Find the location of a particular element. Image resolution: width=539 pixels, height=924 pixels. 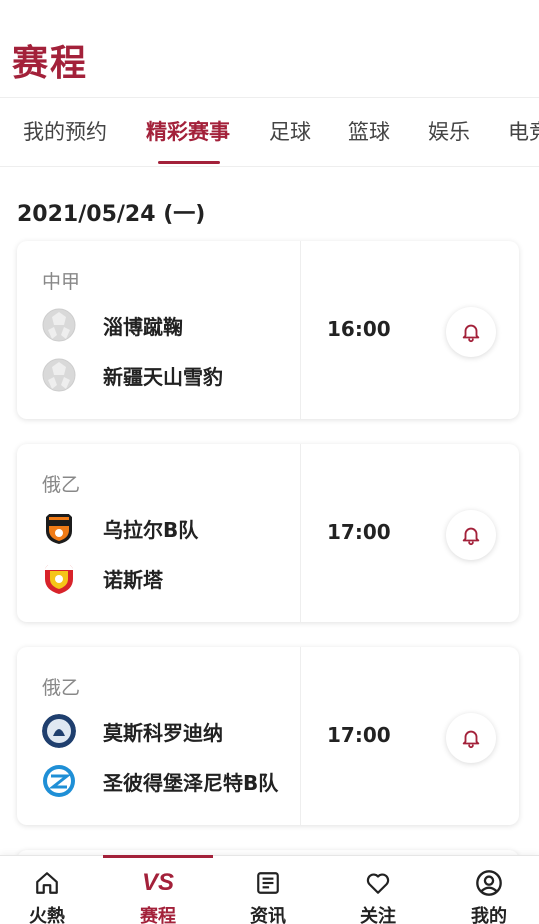

ural-crest-icon is located at coordinates (59, 529).